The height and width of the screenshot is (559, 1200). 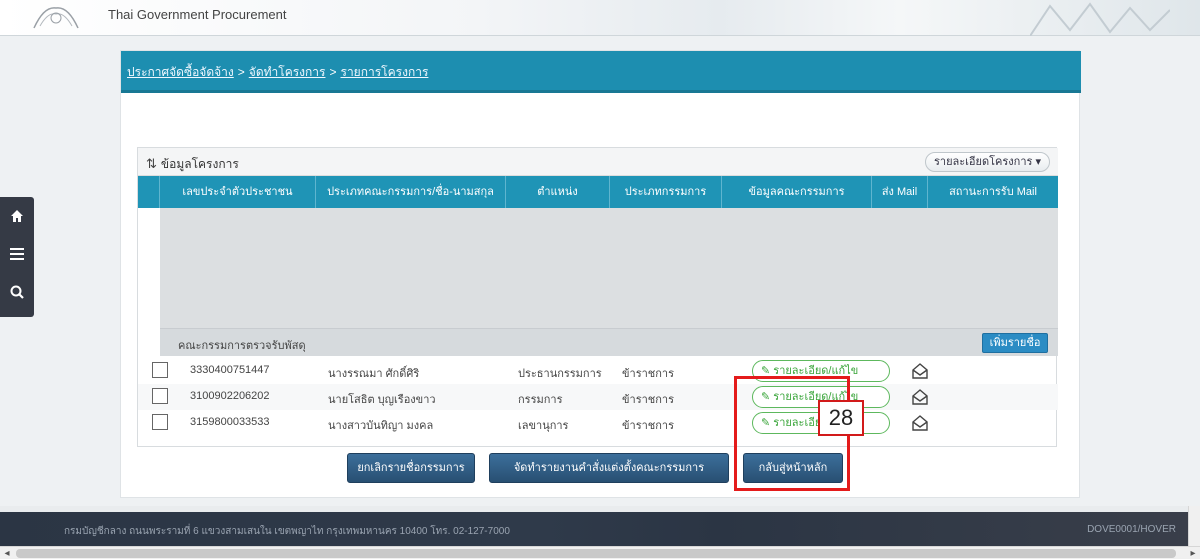 What do you see at coordinates (230, 396) in the screenshot?
I see `citizen-id: 3100902206202` at bounding box center [230, 396].